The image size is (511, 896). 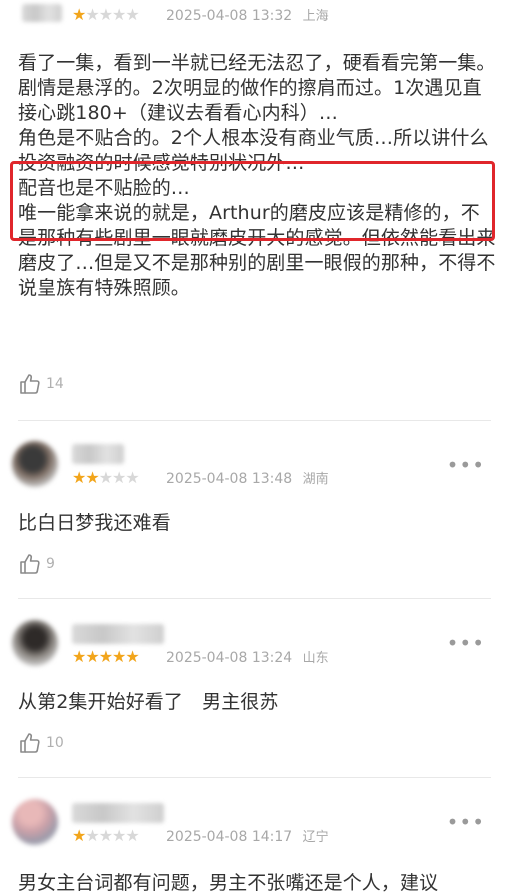 I want to click on like-button: 9, so click(x=36, y=564).